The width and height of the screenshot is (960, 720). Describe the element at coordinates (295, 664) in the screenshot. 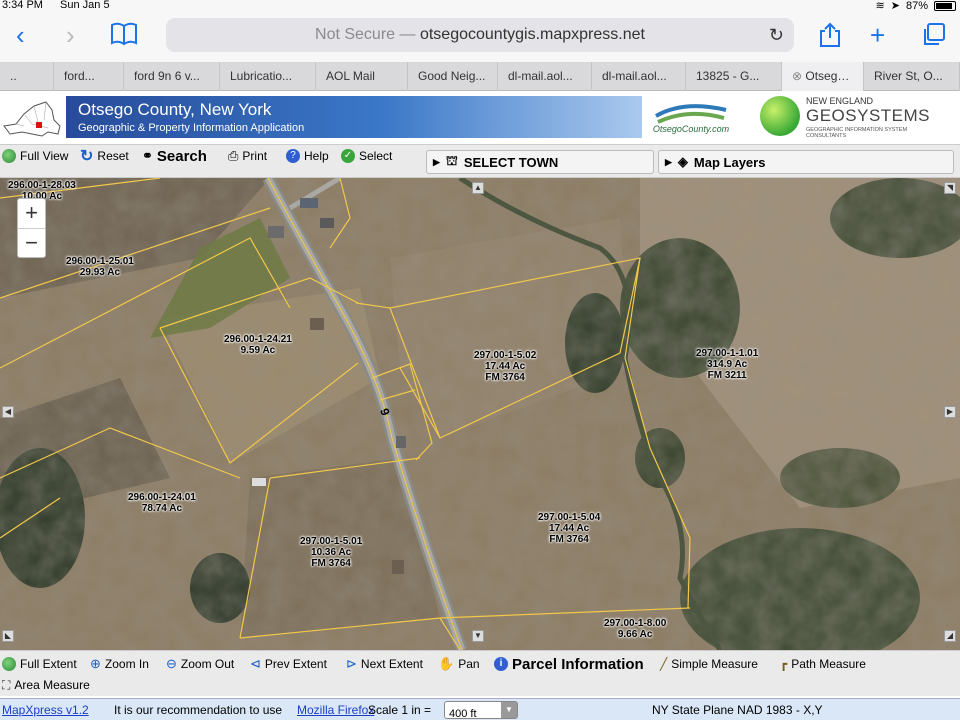

I see `prev-extent-label: Prev Extent` at that location.